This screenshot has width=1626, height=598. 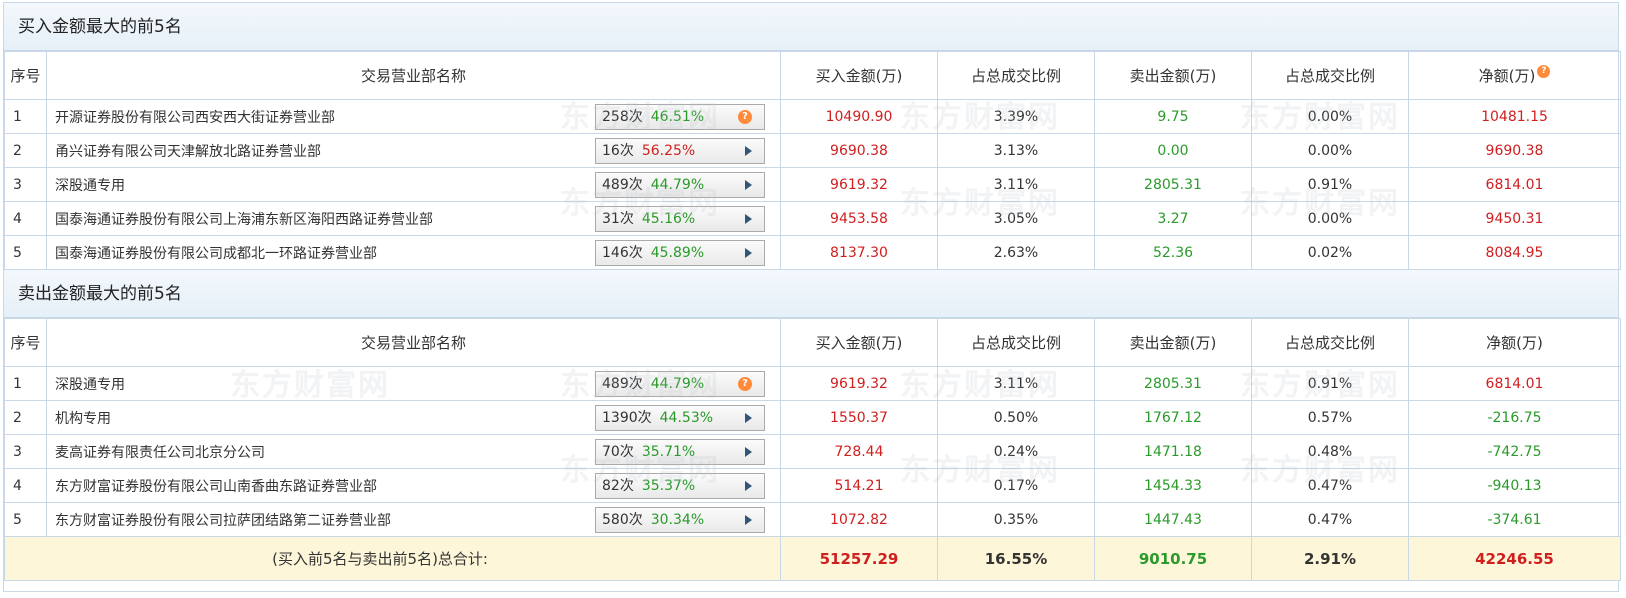 I want to click on row-index: 4, so click(x=25, y=485).